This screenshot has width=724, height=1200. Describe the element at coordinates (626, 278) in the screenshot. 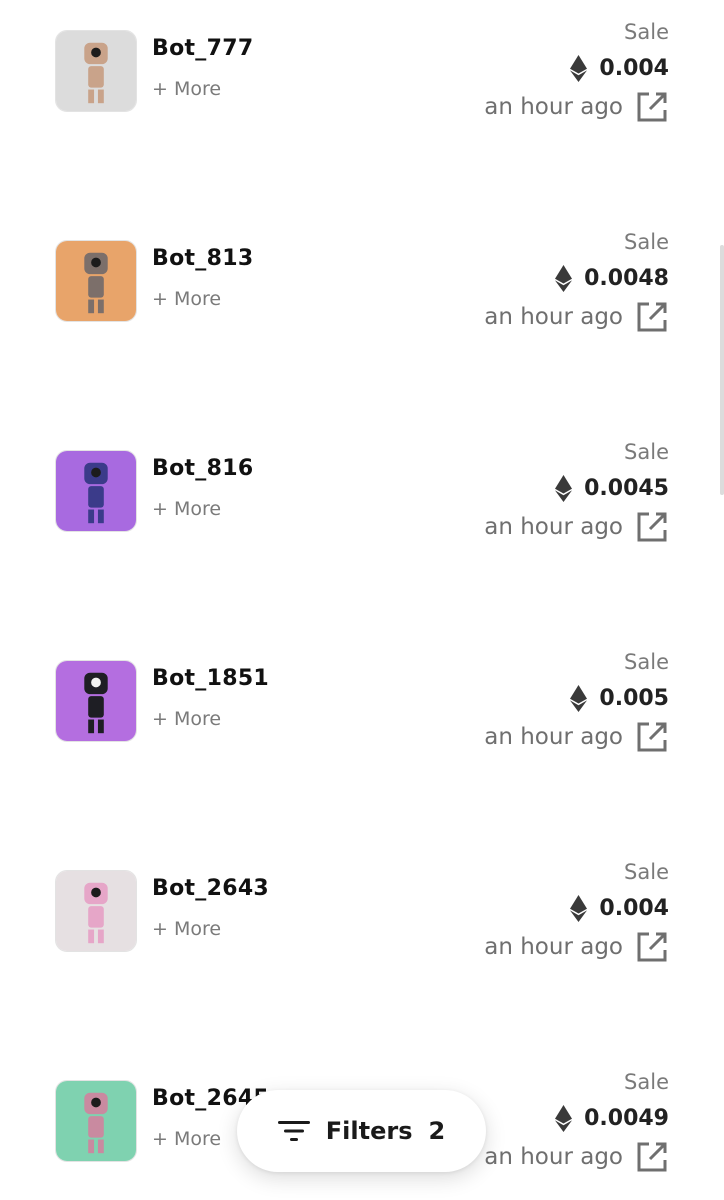

I see `price-value: 0.0048` at that location.